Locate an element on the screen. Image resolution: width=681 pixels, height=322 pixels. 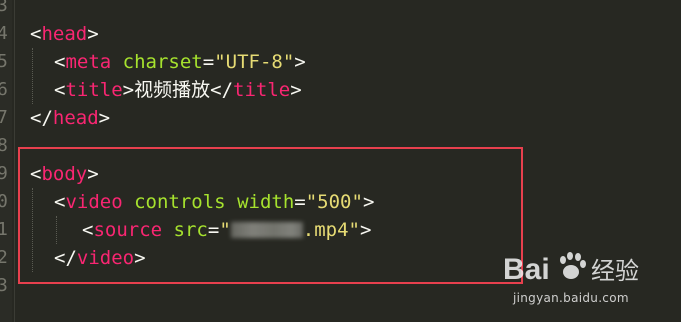
attr-charset: charset is located at coordinates (162, 62).